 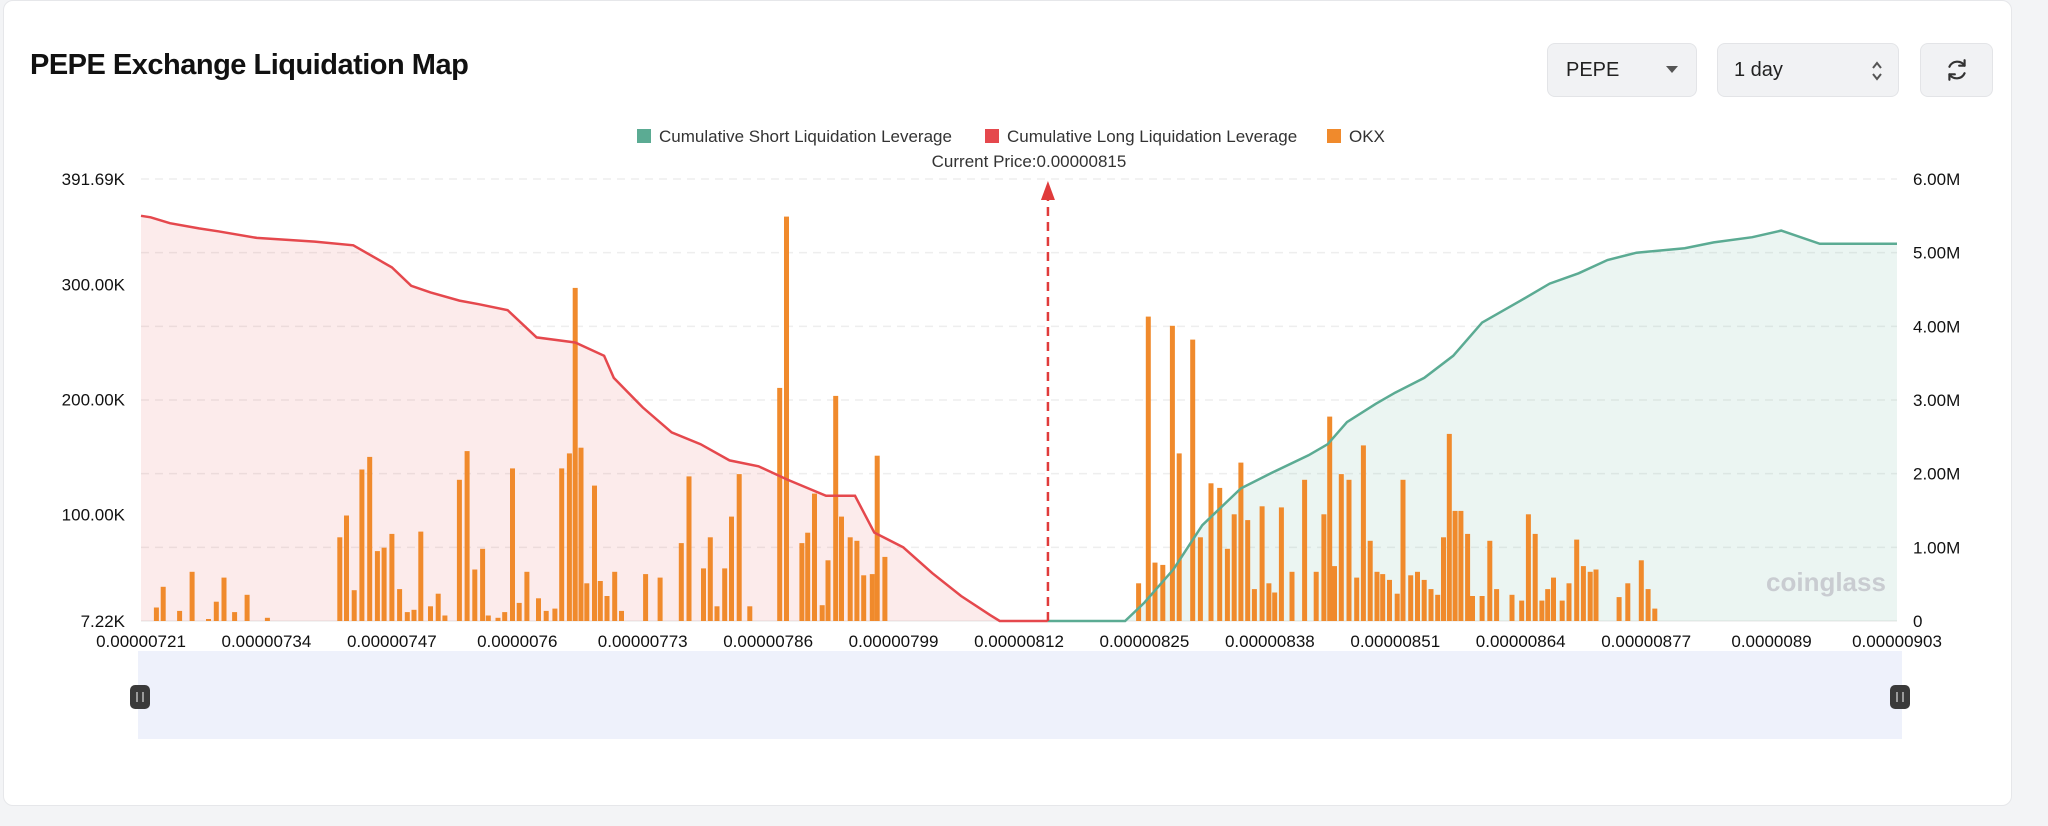 What do you see at coordinates (1936, 326) in the screenshot?
I see `y-right-tick-label: 4.00M` at bounding box center [1936, 326].